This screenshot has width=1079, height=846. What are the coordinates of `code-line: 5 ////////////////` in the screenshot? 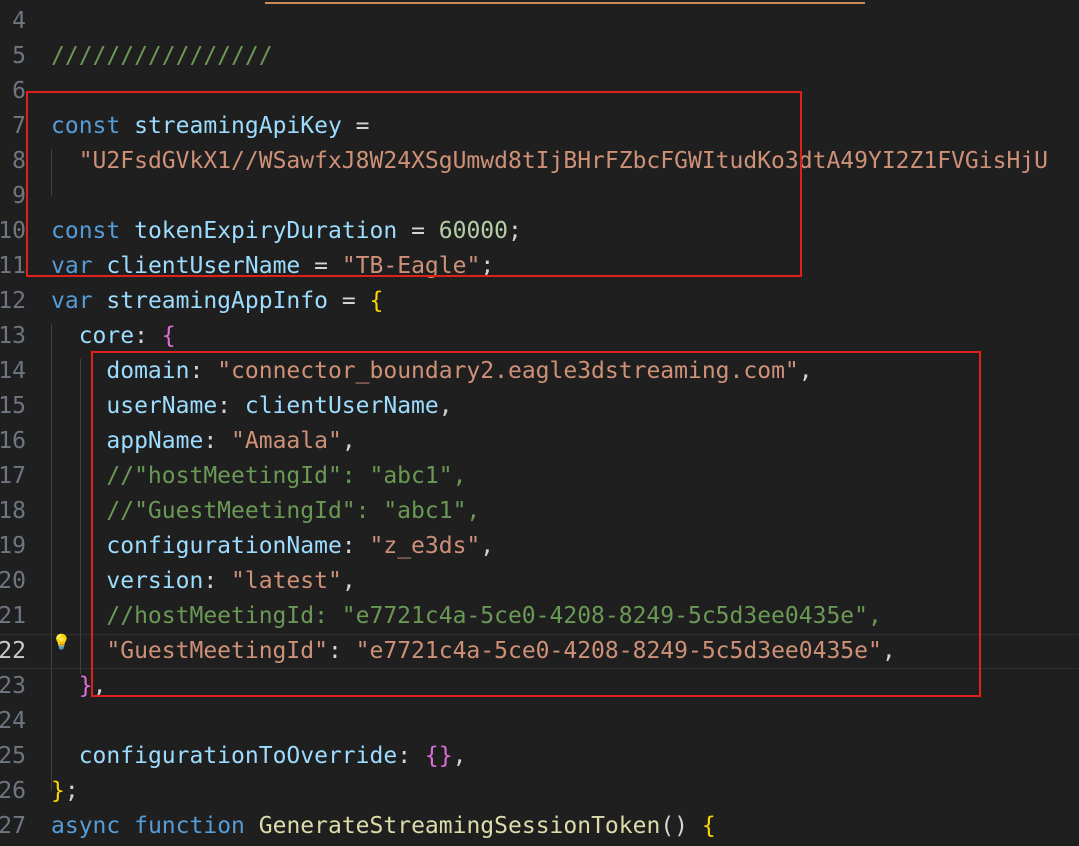 It's located at (539, 56).